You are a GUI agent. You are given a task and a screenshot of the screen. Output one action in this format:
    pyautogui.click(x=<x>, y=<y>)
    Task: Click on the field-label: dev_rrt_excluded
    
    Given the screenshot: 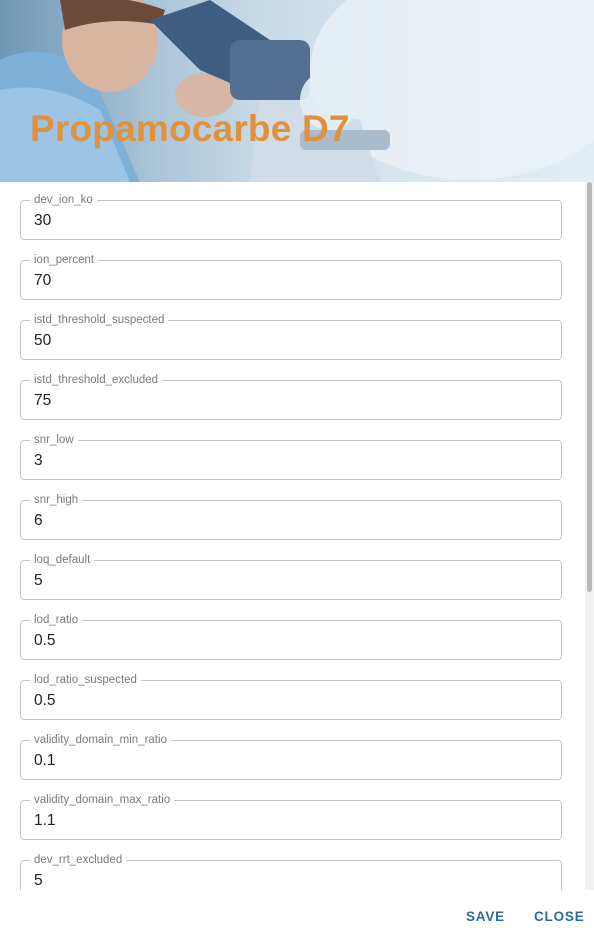 What is the action you would take?
    pyautogui.click(x=78, y=860)
    